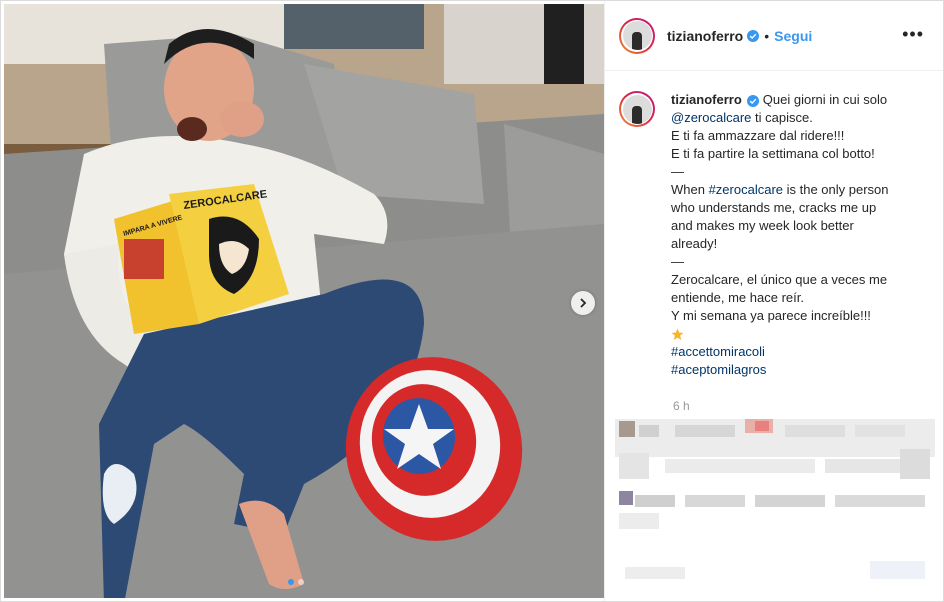 The width and height of the screenshot is (944, 602). Describe the element at coordinates (782, 117) in the screenshot. I see `caption-line: ti capisce.` at that location.